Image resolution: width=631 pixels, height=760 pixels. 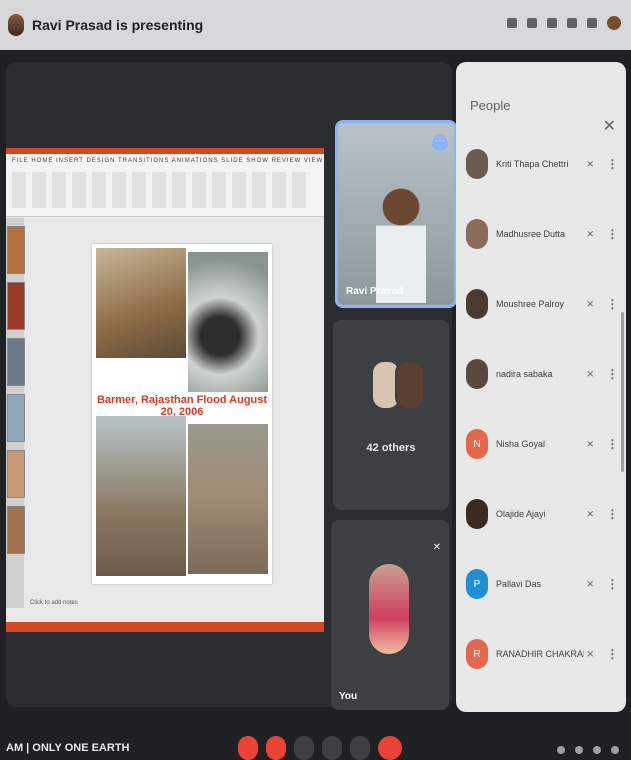 What do you see at coordinates (477, 444) in the screenshot?
I see `avatar: N` at bounding box center [477, 444].